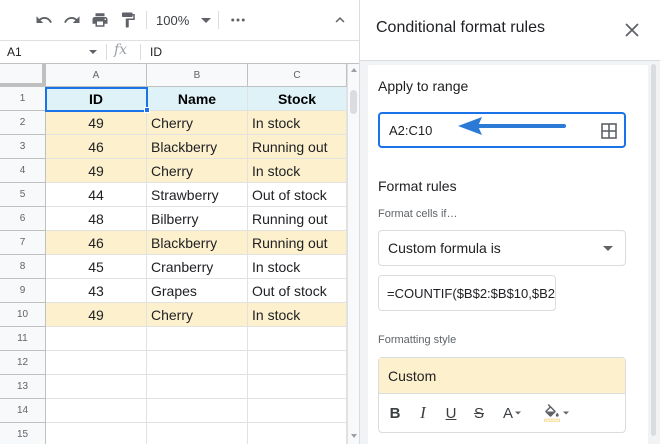 The image size is (660, 444). What do you see at coordinates (238, 20) in the screenshot?
I see `more-icon` at bounding box center [238, 20].